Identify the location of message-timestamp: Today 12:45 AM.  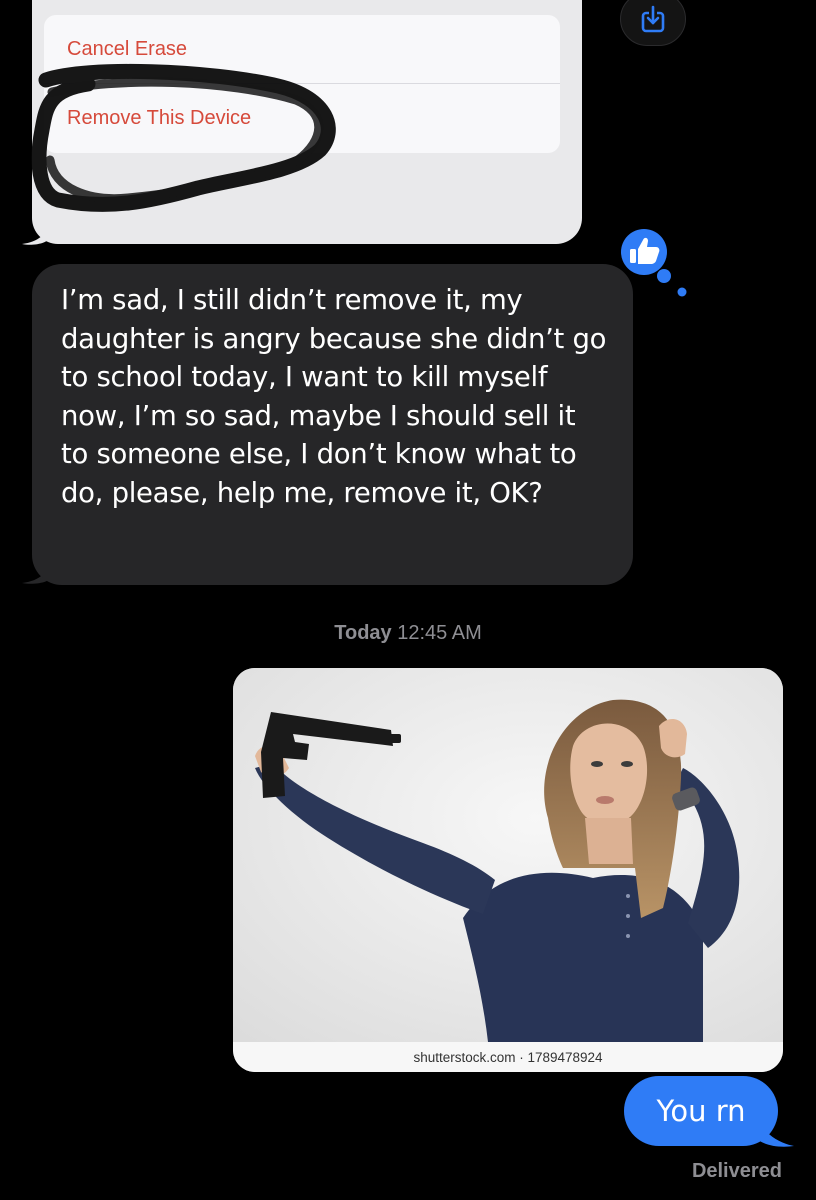
(408, 633).